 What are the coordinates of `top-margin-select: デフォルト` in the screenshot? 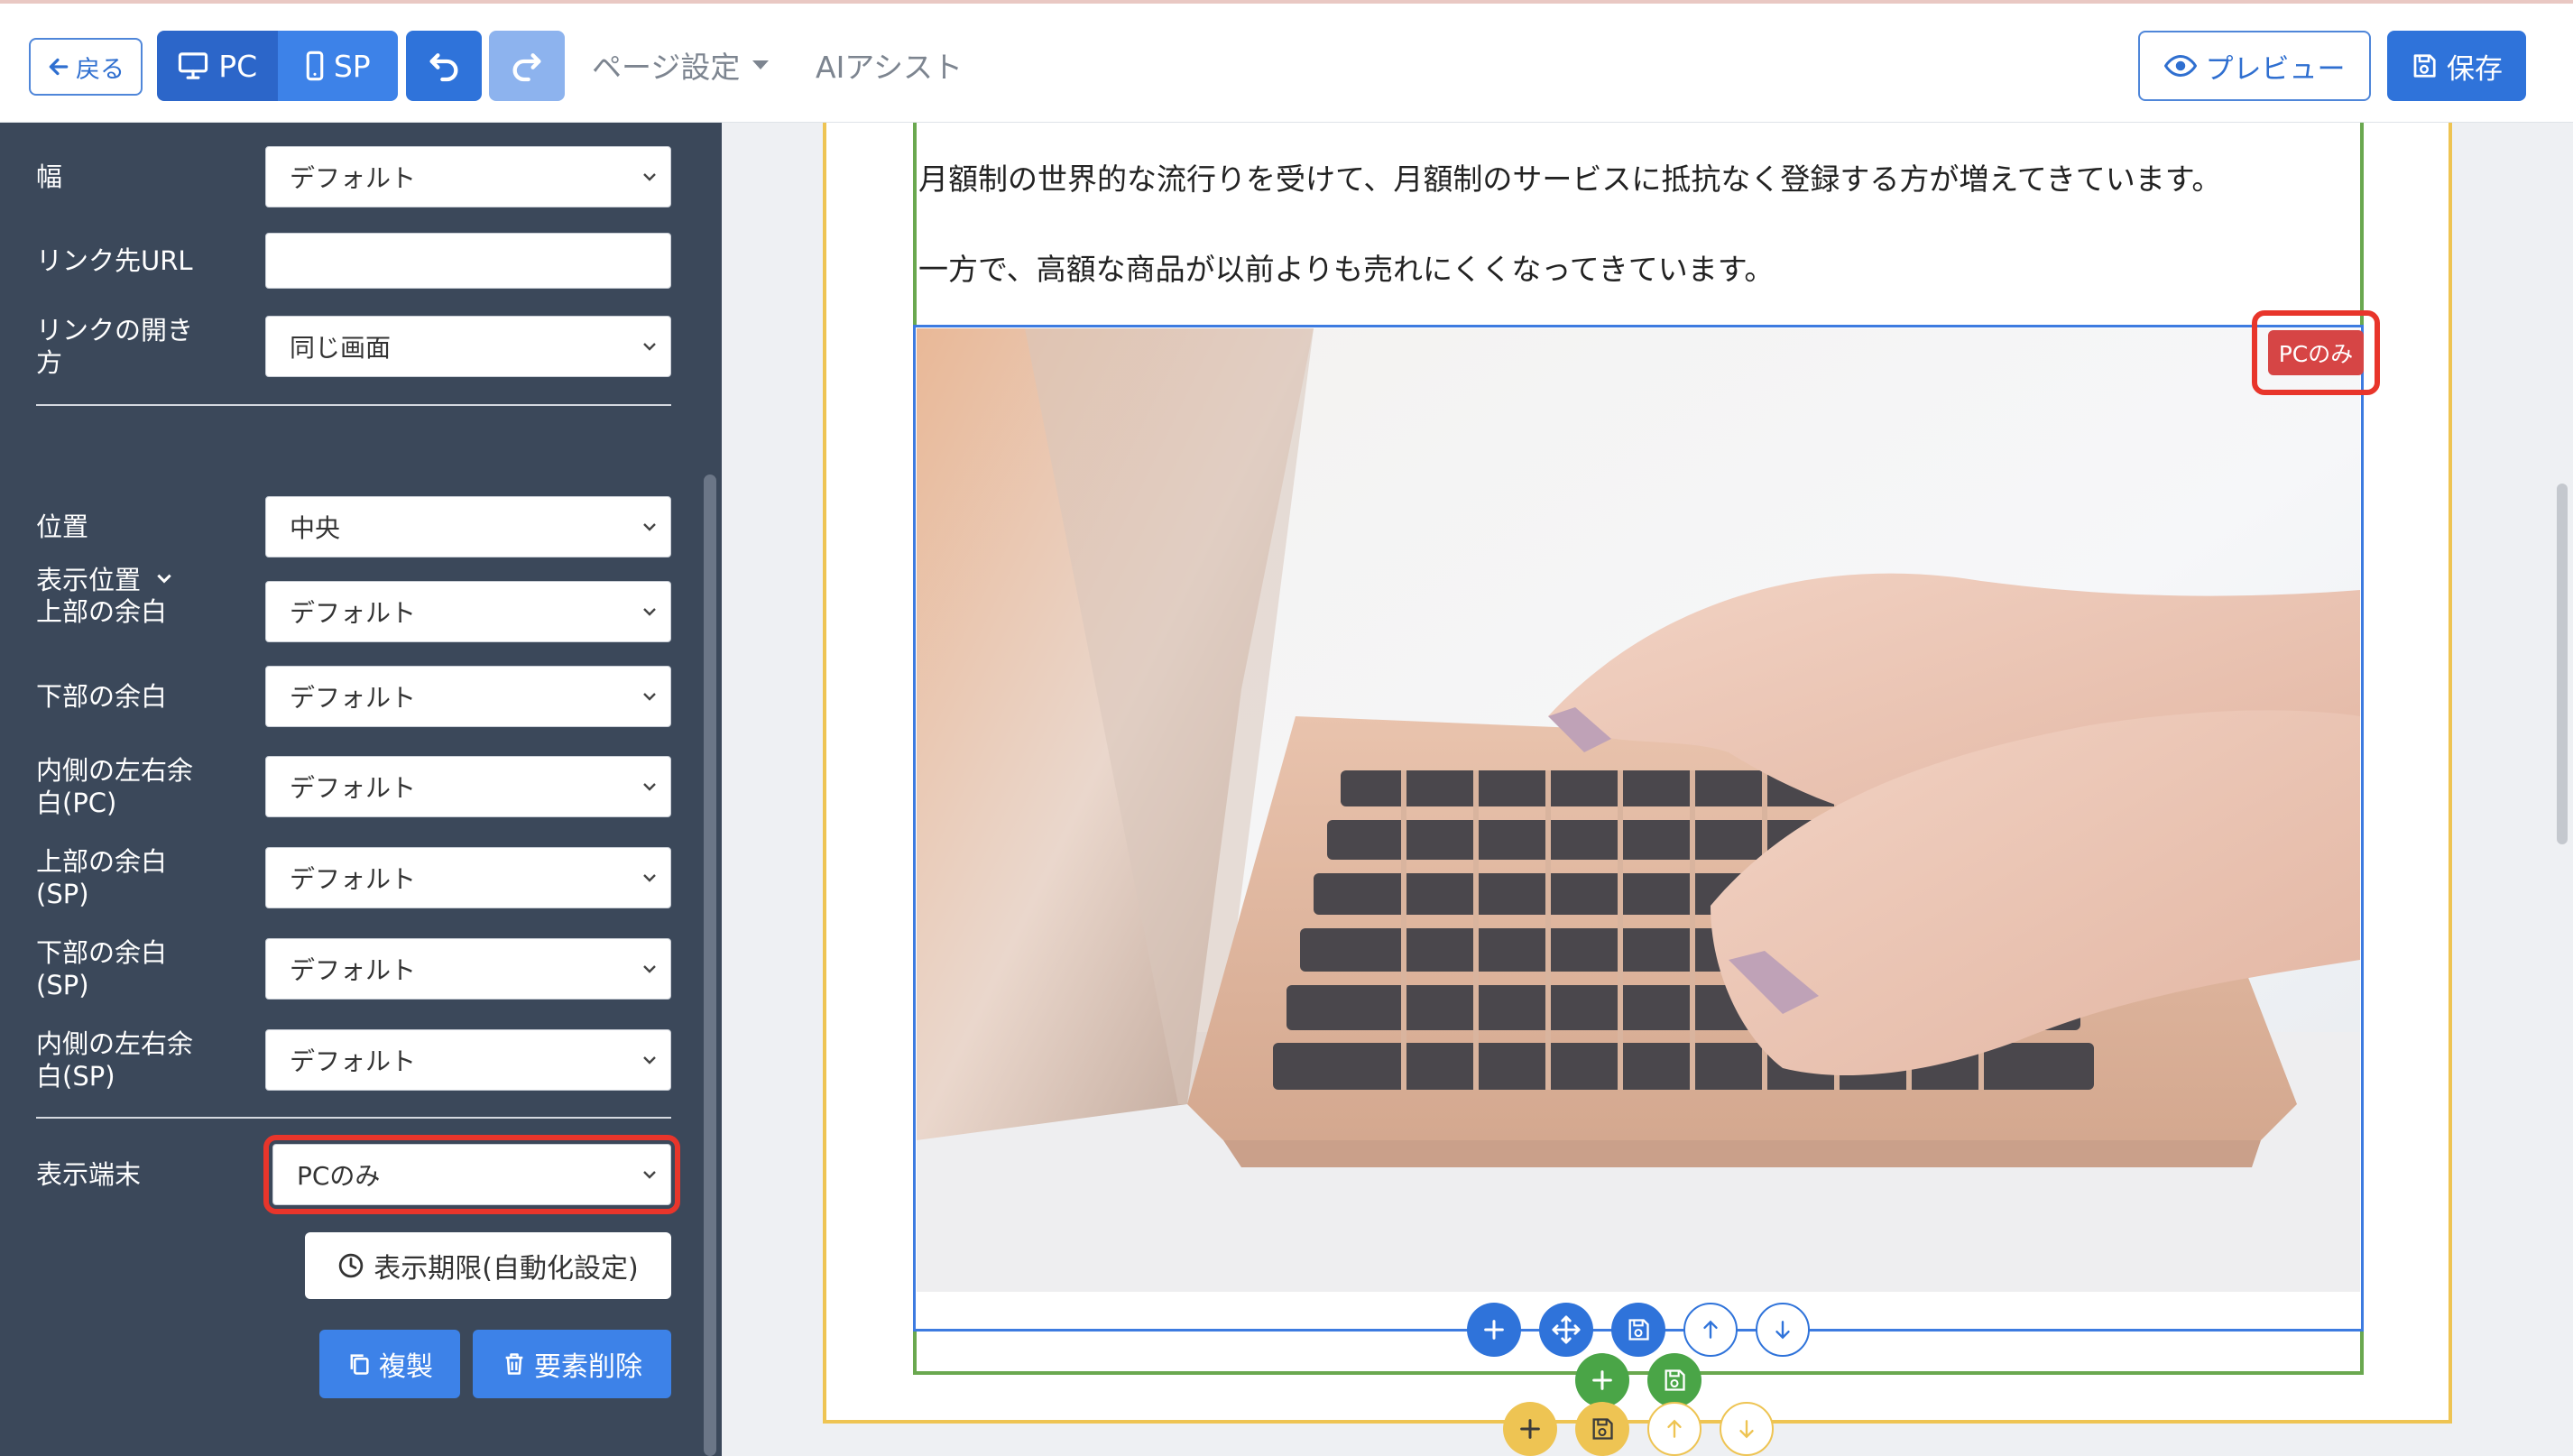 It's located at (468, 611).